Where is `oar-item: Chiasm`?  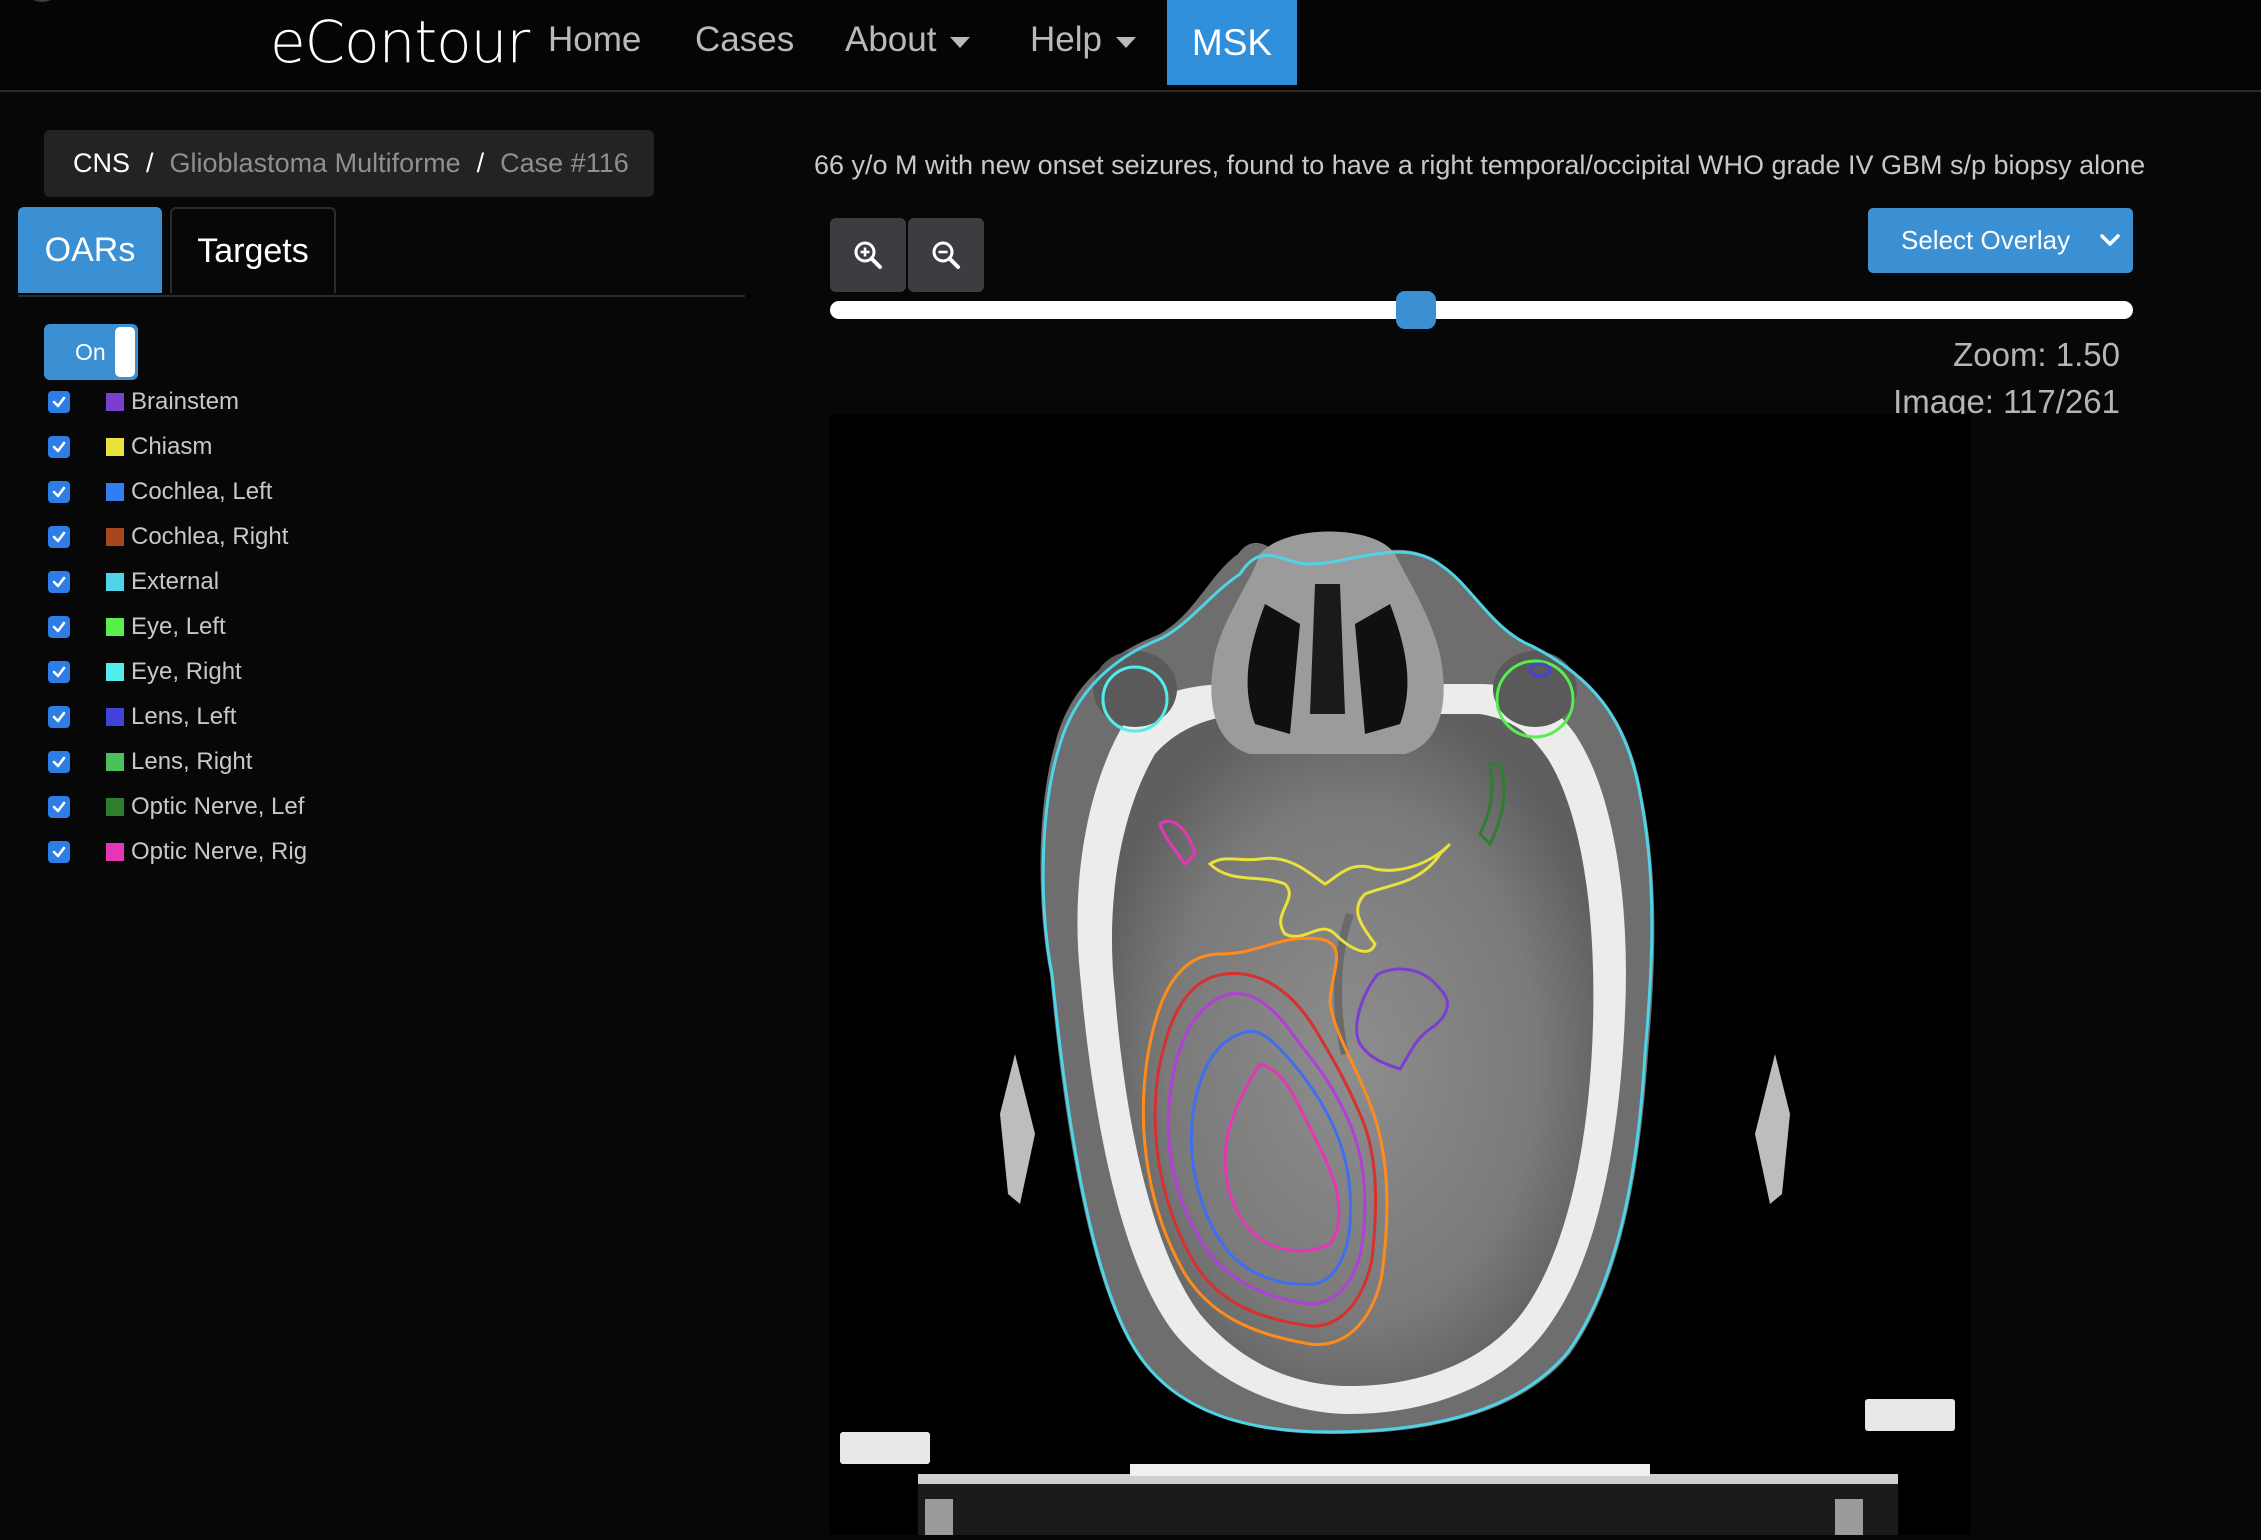
oar-item: Chiasm is located at coordinates (130, 447).